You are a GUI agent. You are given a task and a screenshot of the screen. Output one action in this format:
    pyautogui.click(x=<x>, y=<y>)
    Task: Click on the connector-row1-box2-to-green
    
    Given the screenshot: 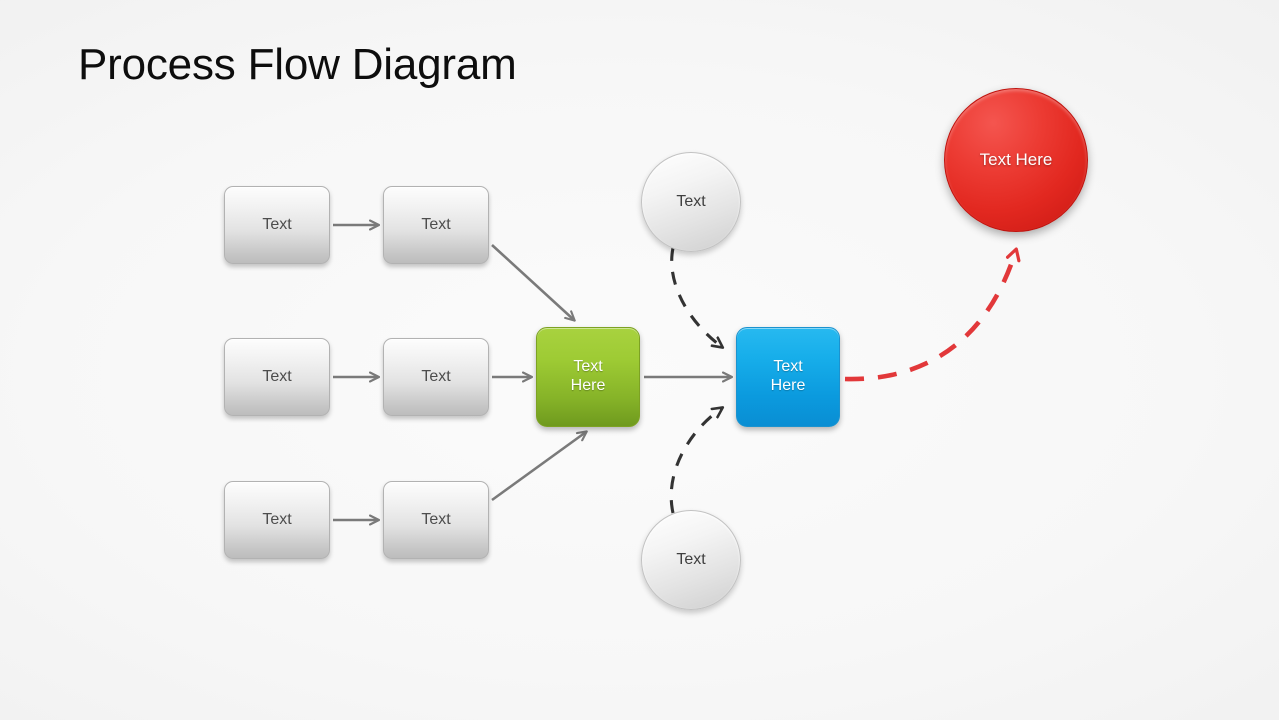 What is the action you would take?
    pyautogui.click(x=532, y=282)
    